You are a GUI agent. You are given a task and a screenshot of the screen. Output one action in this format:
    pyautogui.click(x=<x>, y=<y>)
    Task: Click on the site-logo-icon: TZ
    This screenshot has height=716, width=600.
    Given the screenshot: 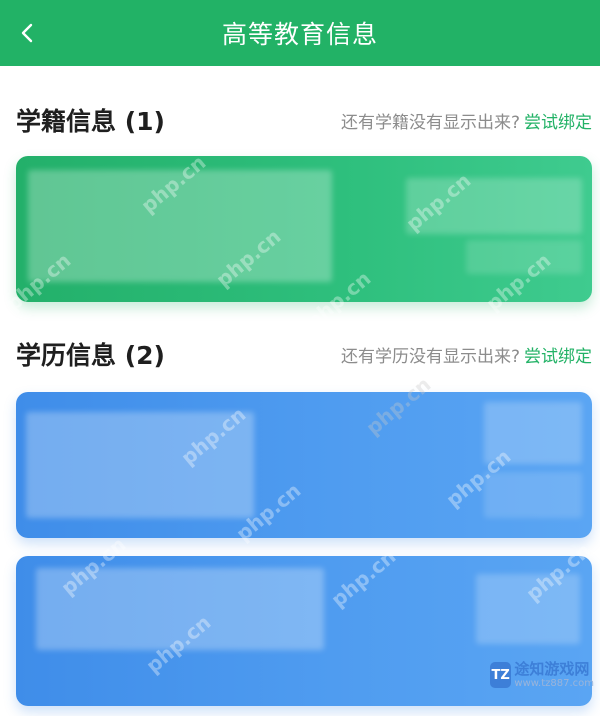 What is the action you would take?
    pyautogui.click(x=501, y=675)
    